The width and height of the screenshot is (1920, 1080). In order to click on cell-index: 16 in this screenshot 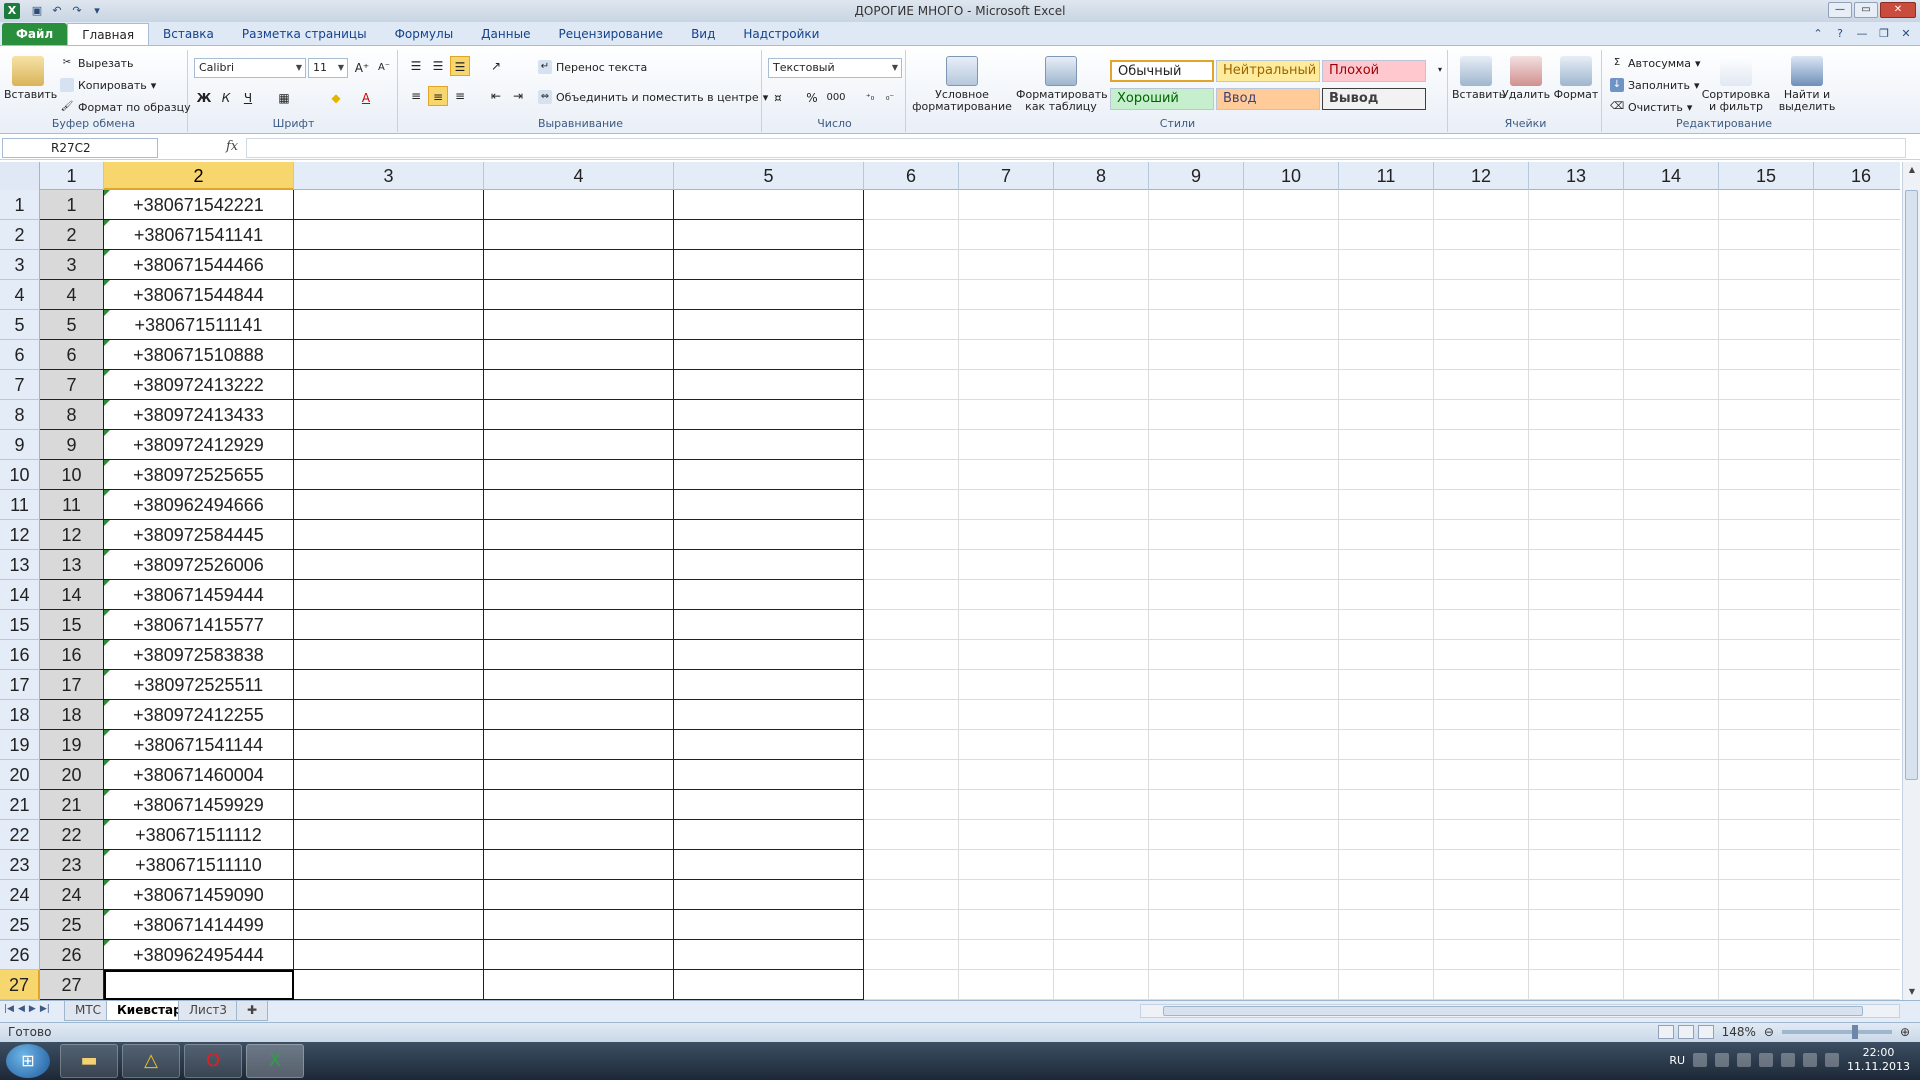, I will do `click(72, 655)`.